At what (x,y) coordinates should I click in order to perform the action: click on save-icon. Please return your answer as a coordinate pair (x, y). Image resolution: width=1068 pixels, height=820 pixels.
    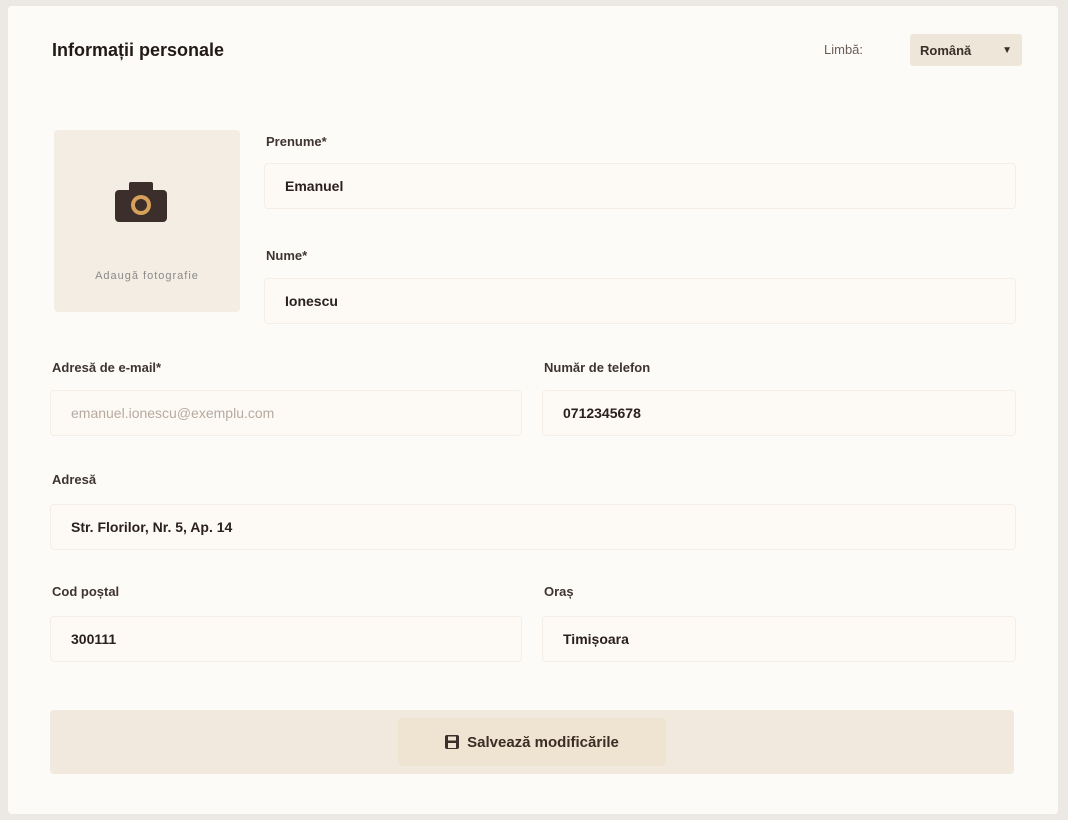
    Looking at the image, I should click on (452, 742).